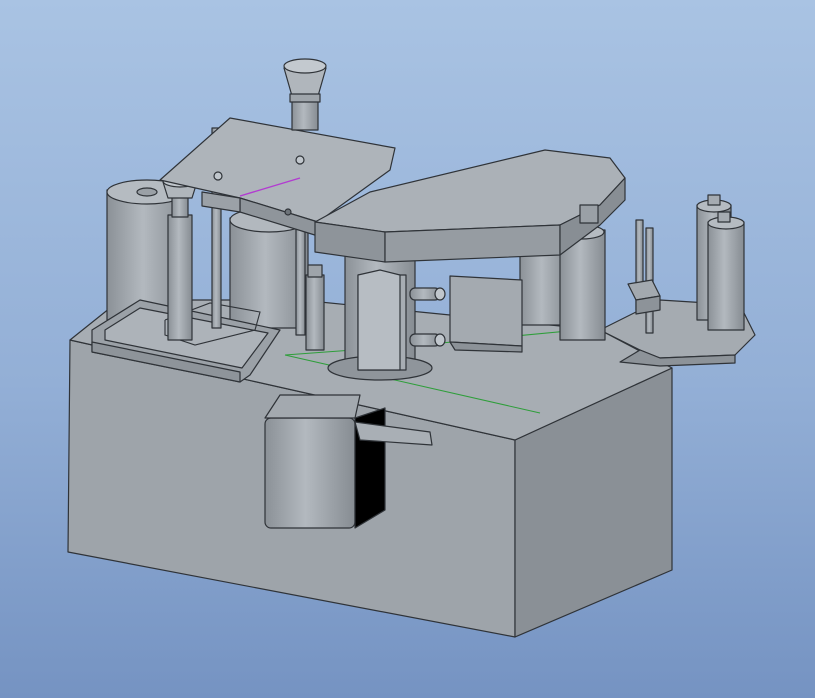  Describe the element at coordinates (720, 262) in the screenshot. I see `right-small-rolls` at that location.